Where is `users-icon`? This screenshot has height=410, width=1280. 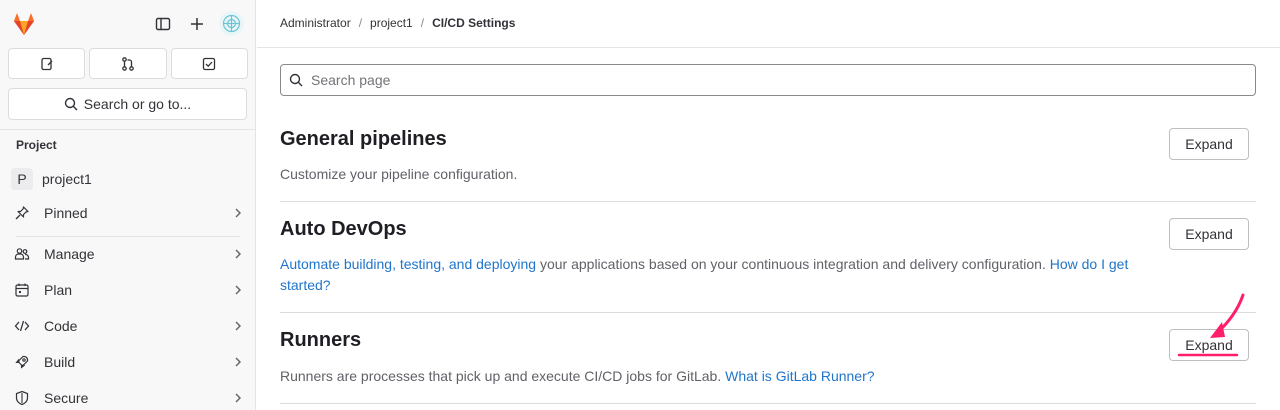 users-icon is located at coordinates (22, 254).